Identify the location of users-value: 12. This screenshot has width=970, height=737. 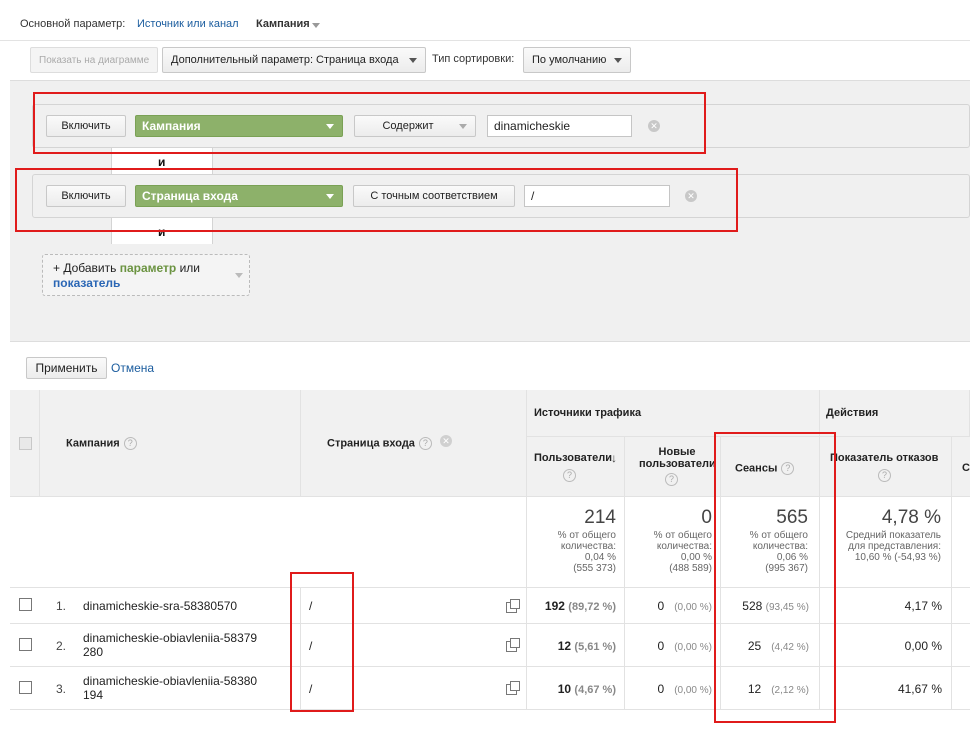
(564, 646).